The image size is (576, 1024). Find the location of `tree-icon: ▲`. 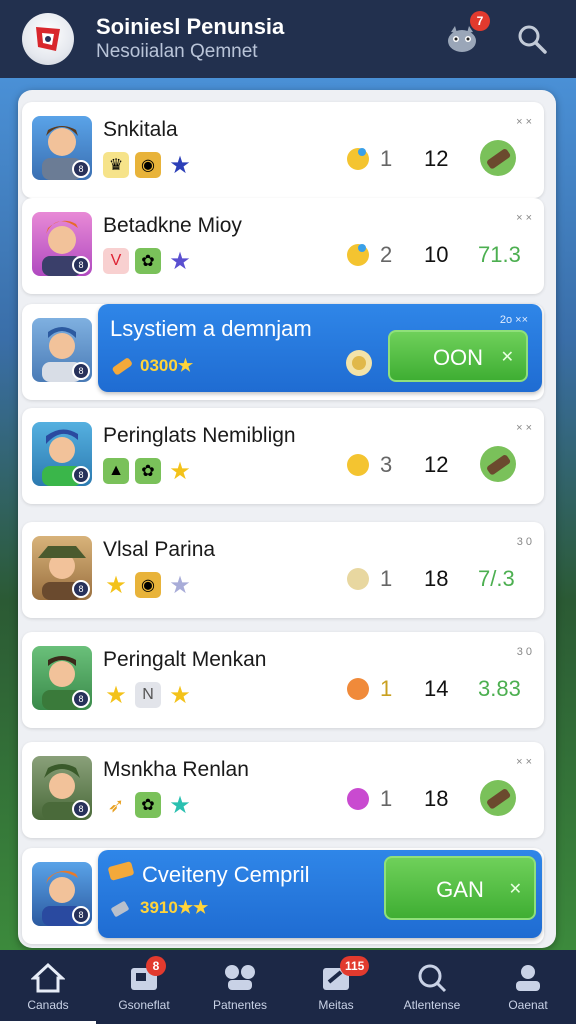

tree-icon: ▲ is located at coordinates (116, 471).